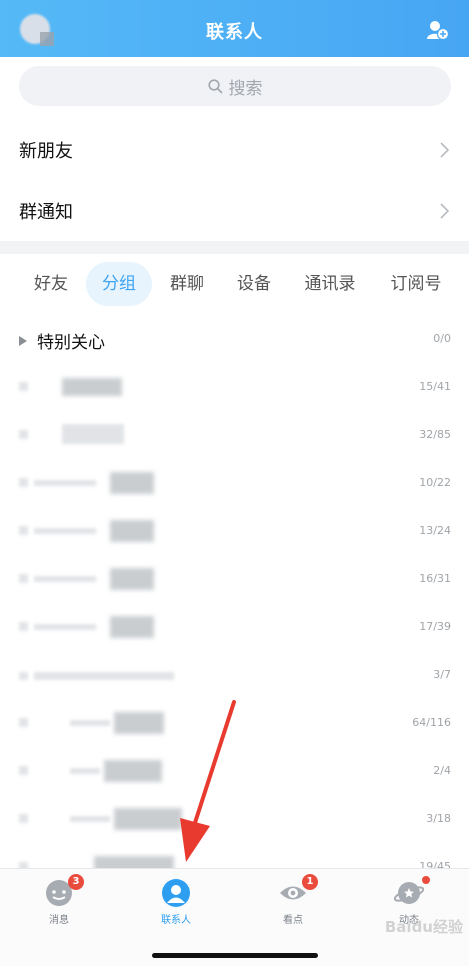 This screenshot has height=966, width=469. I want to click on tab-messages: 3 消息, so click(59, 900).